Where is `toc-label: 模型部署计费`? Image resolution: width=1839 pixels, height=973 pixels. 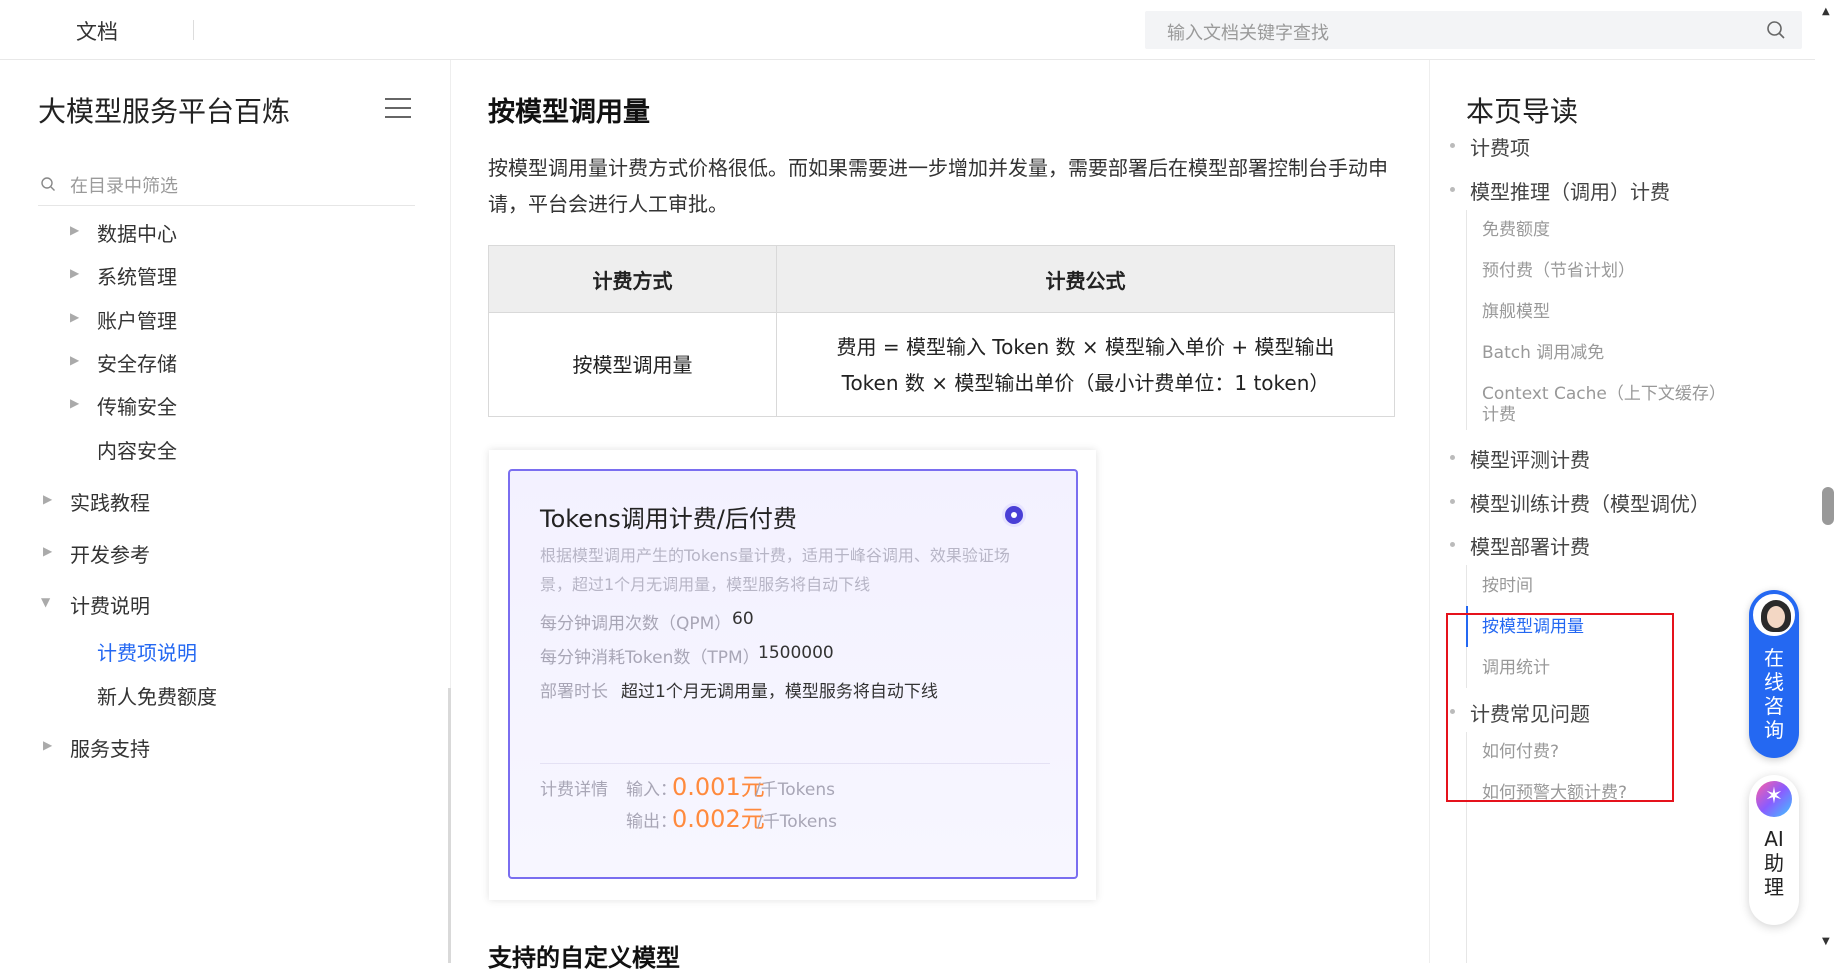
toc-label: 模型部署计费 is located at coordinates (1530, 547).